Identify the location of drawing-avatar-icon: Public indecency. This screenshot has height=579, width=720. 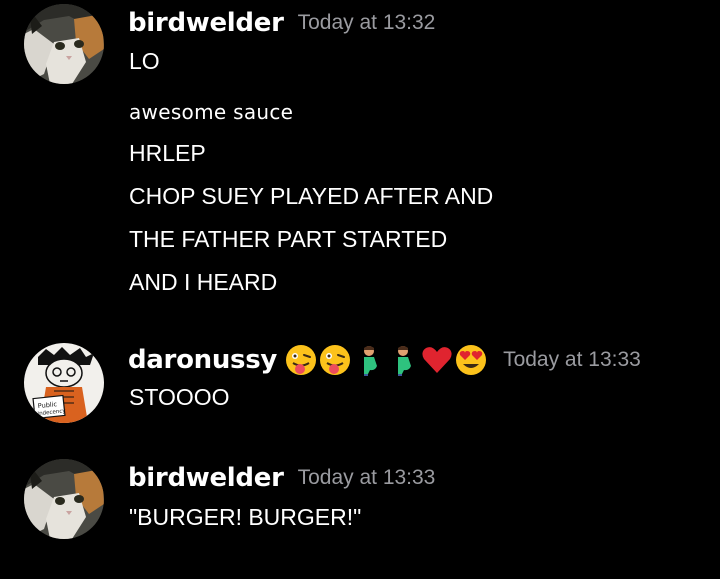
(64, 383).